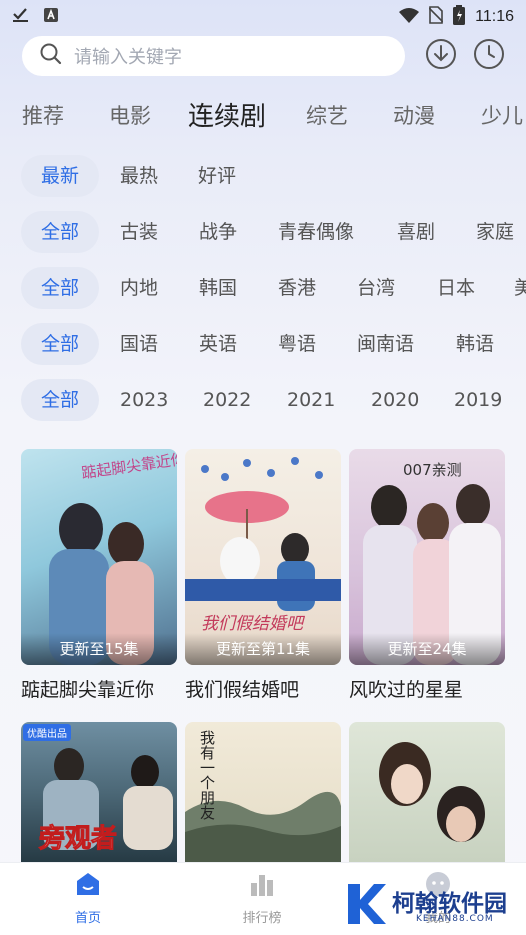 The height and width of the screenshot is (935, 526). What do you see at coordinates (263, 557) in the screenshot?
I see `show-poster: 我们假结婚吧 更新至第11集` at bounding box center [263, 557].